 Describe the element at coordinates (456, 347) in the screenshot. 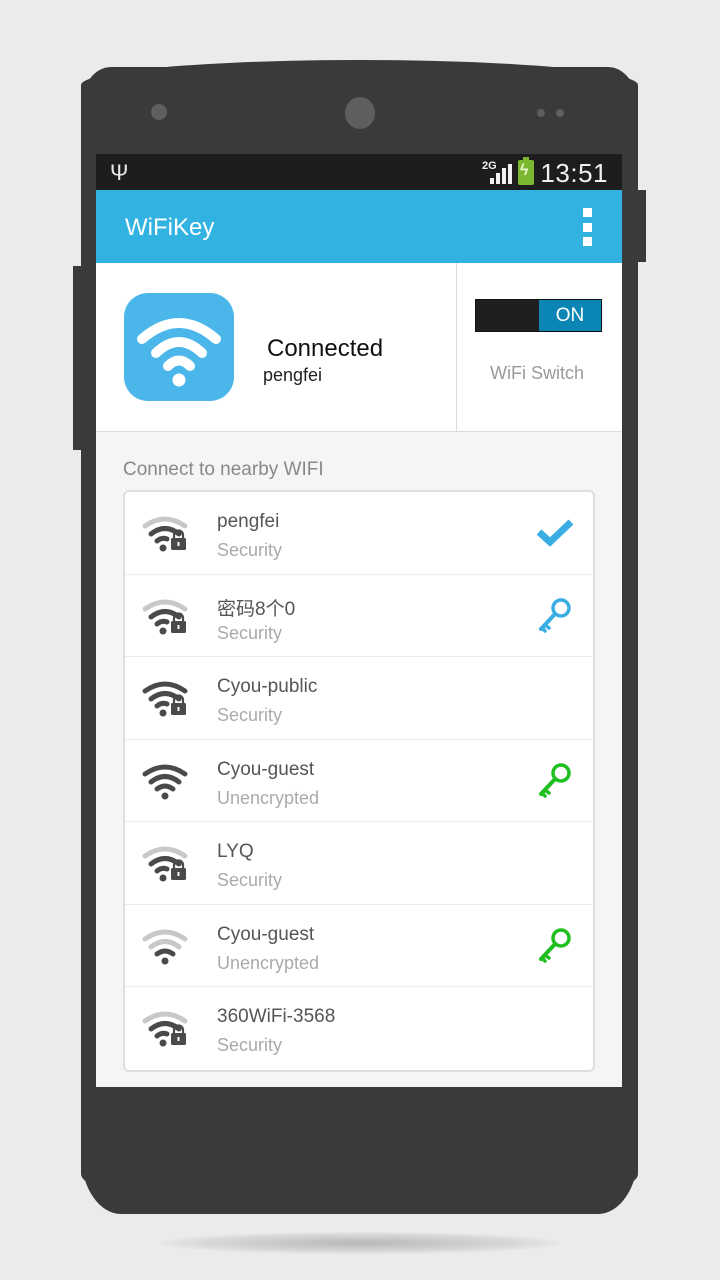

I see `divider` at that location.